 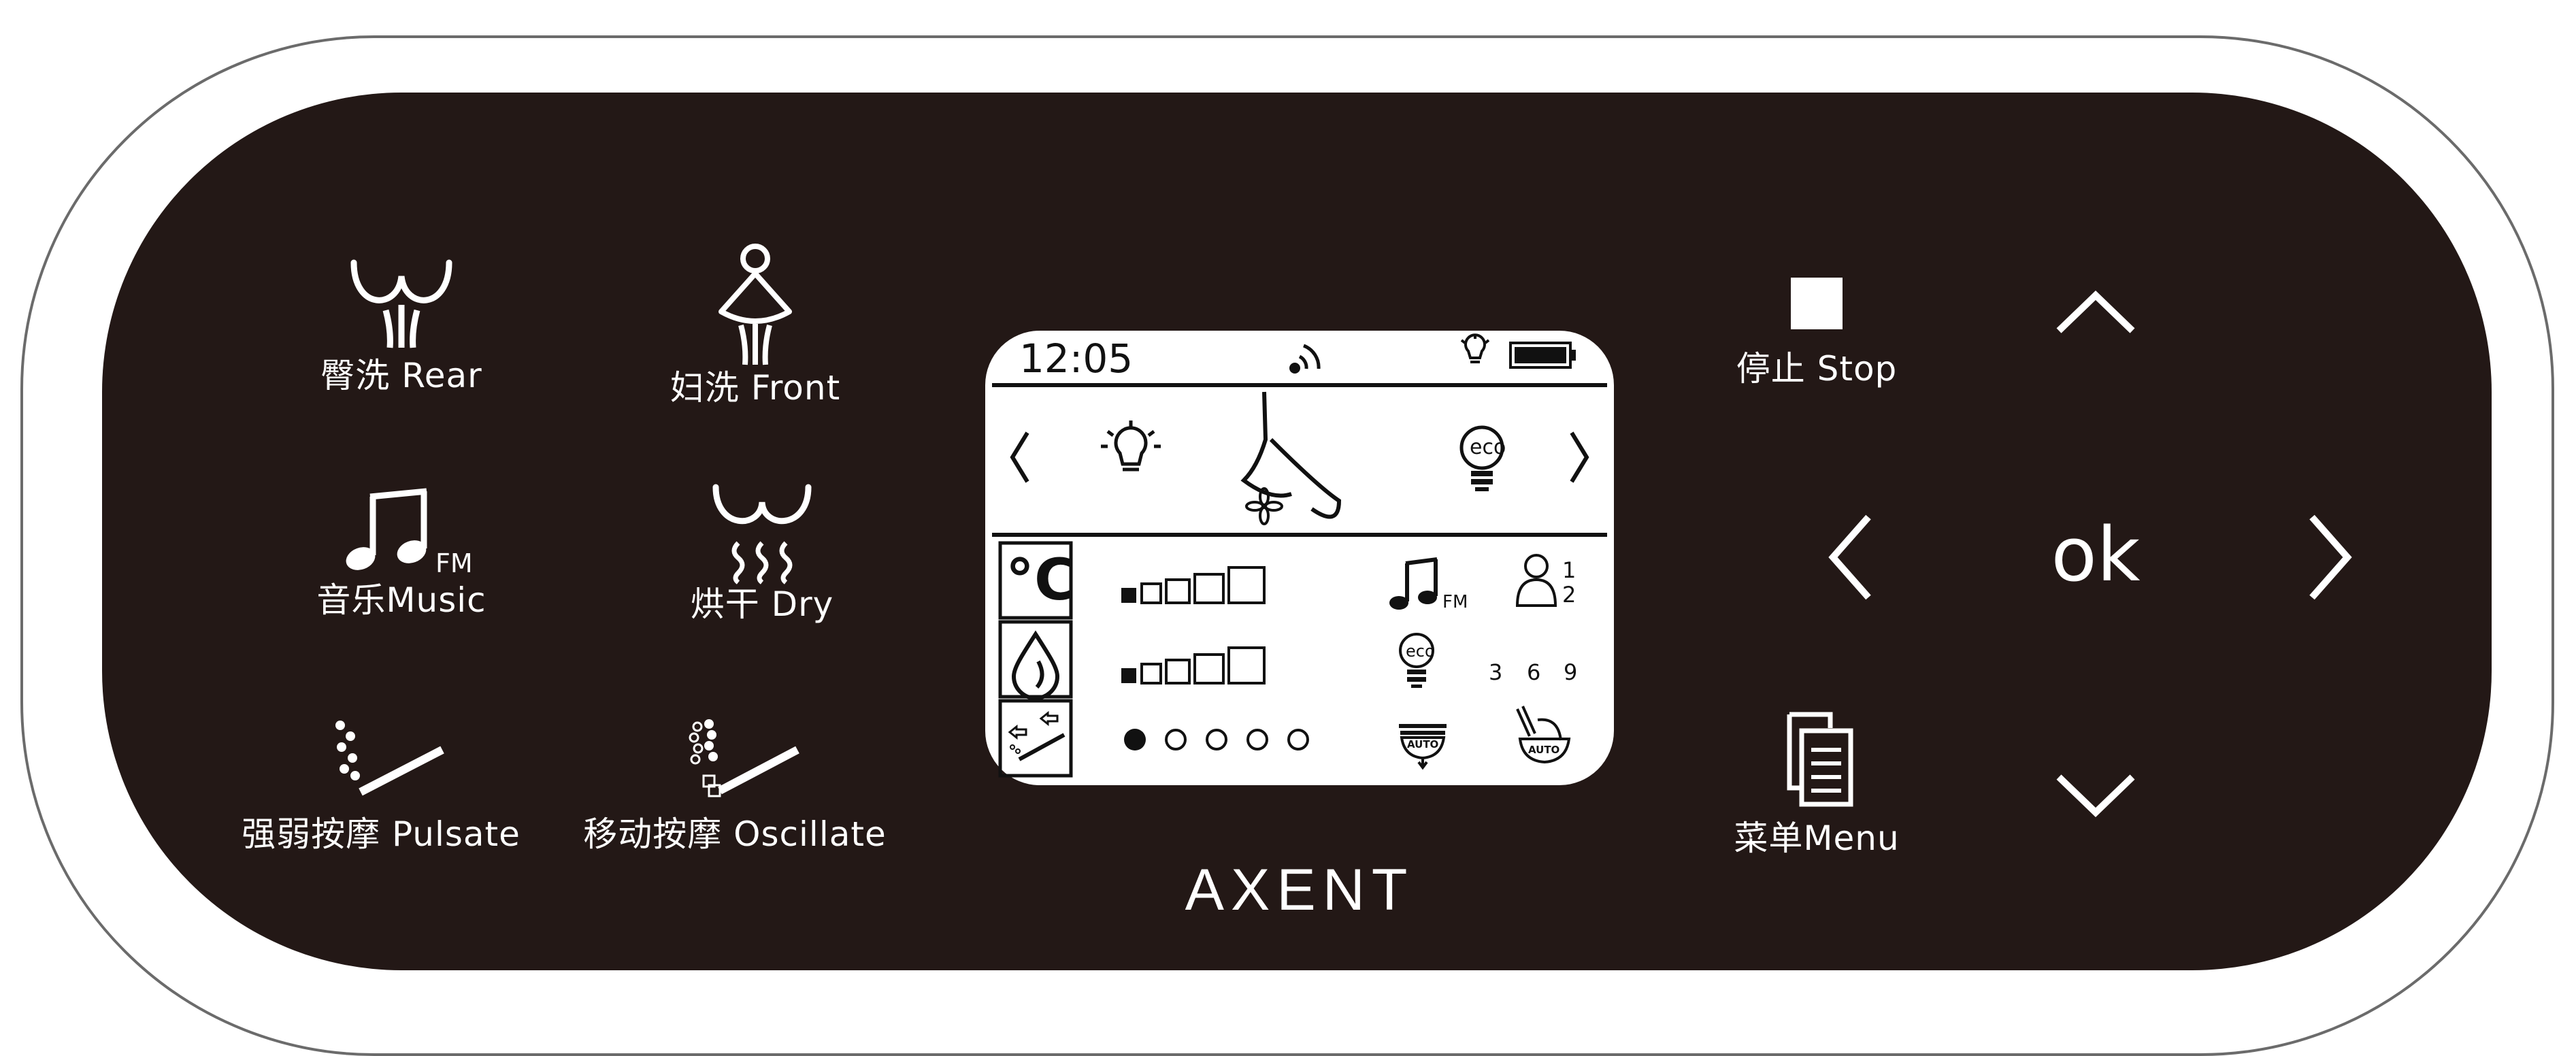 I want to click on music-label: 音乐Music, so click(x=401, y=600).